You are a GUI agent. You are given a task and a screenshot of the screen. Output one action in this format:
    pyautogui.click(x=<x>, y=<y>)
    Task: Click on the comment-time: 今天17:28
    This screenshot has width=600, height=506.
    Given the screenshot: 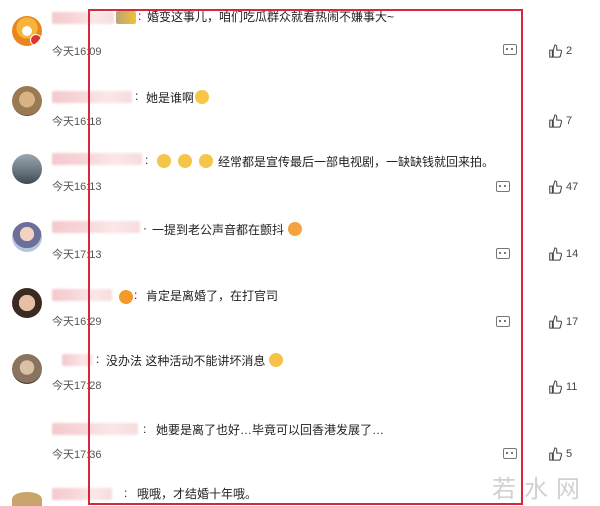 What is the action you would take?
    pyautogui.click(x=77, y=386)
    